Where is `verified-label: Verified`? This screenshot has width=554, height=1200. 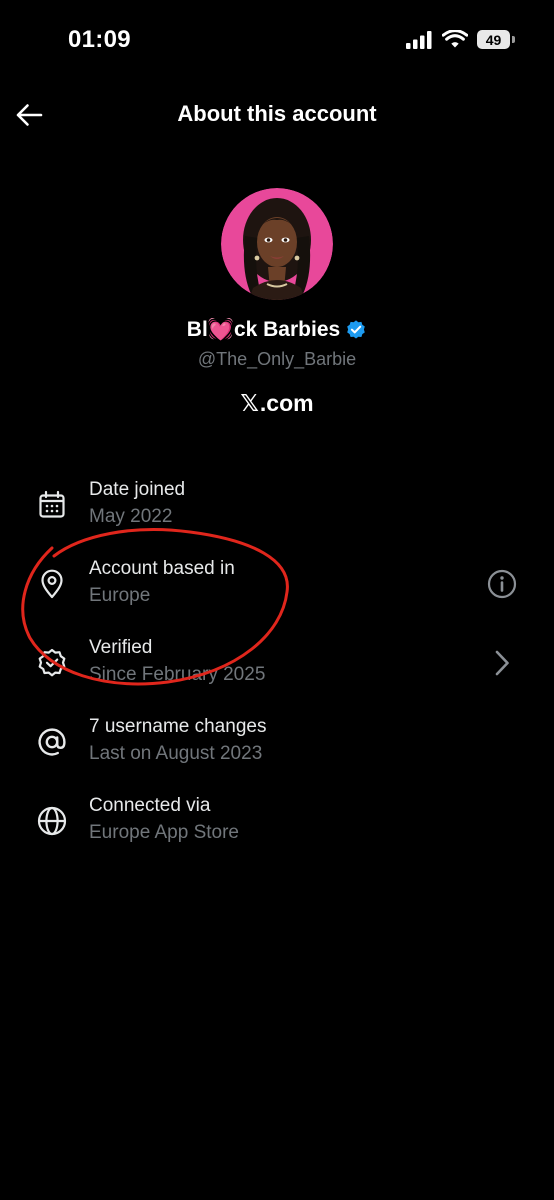
verified-label: Verified is located at coordinates (121, 647).